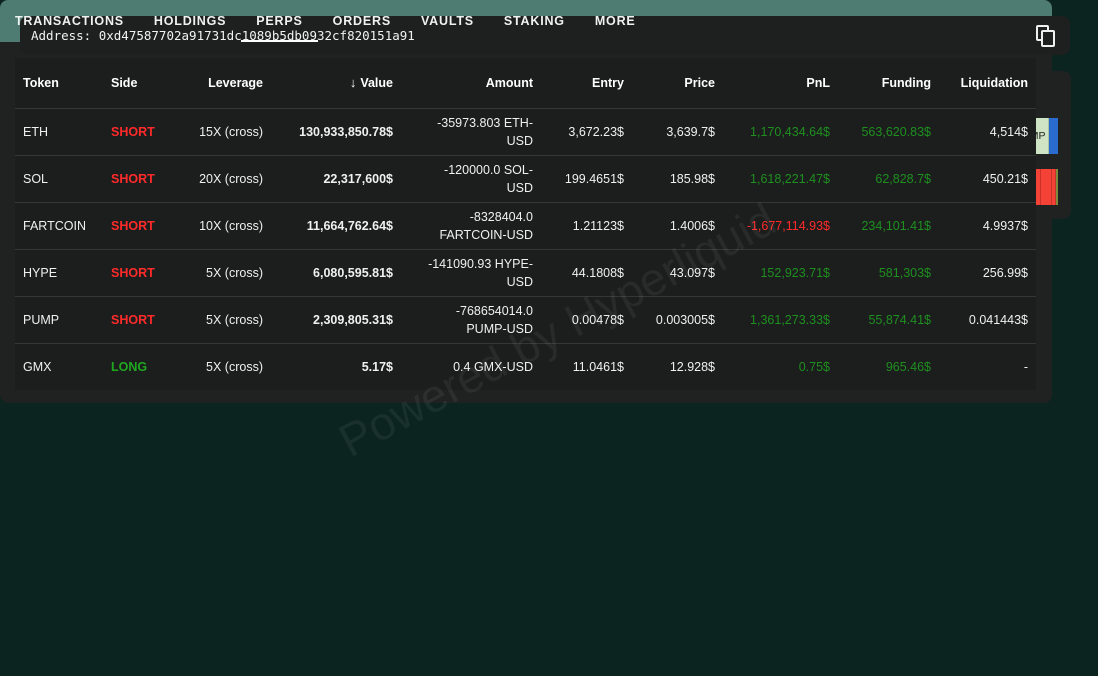 This screenshot has width=1098, height=676. What do you see at coordinates (190, 21) in the screenshot?
I see `tab-holdings: HOLDINGS` at bounding box center [190, 21].